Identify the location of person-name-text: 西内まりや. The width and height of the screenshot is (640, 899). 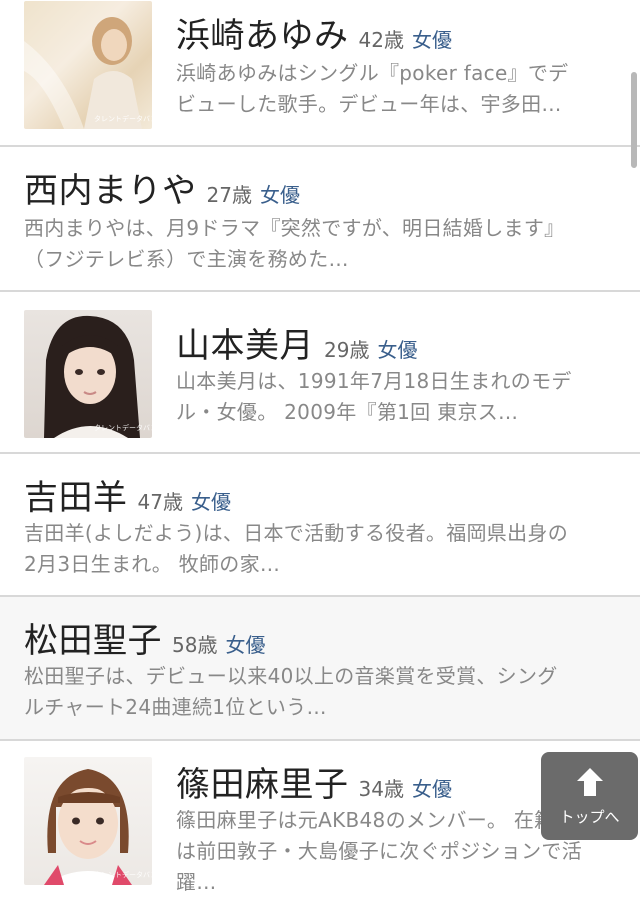
(110, 191).